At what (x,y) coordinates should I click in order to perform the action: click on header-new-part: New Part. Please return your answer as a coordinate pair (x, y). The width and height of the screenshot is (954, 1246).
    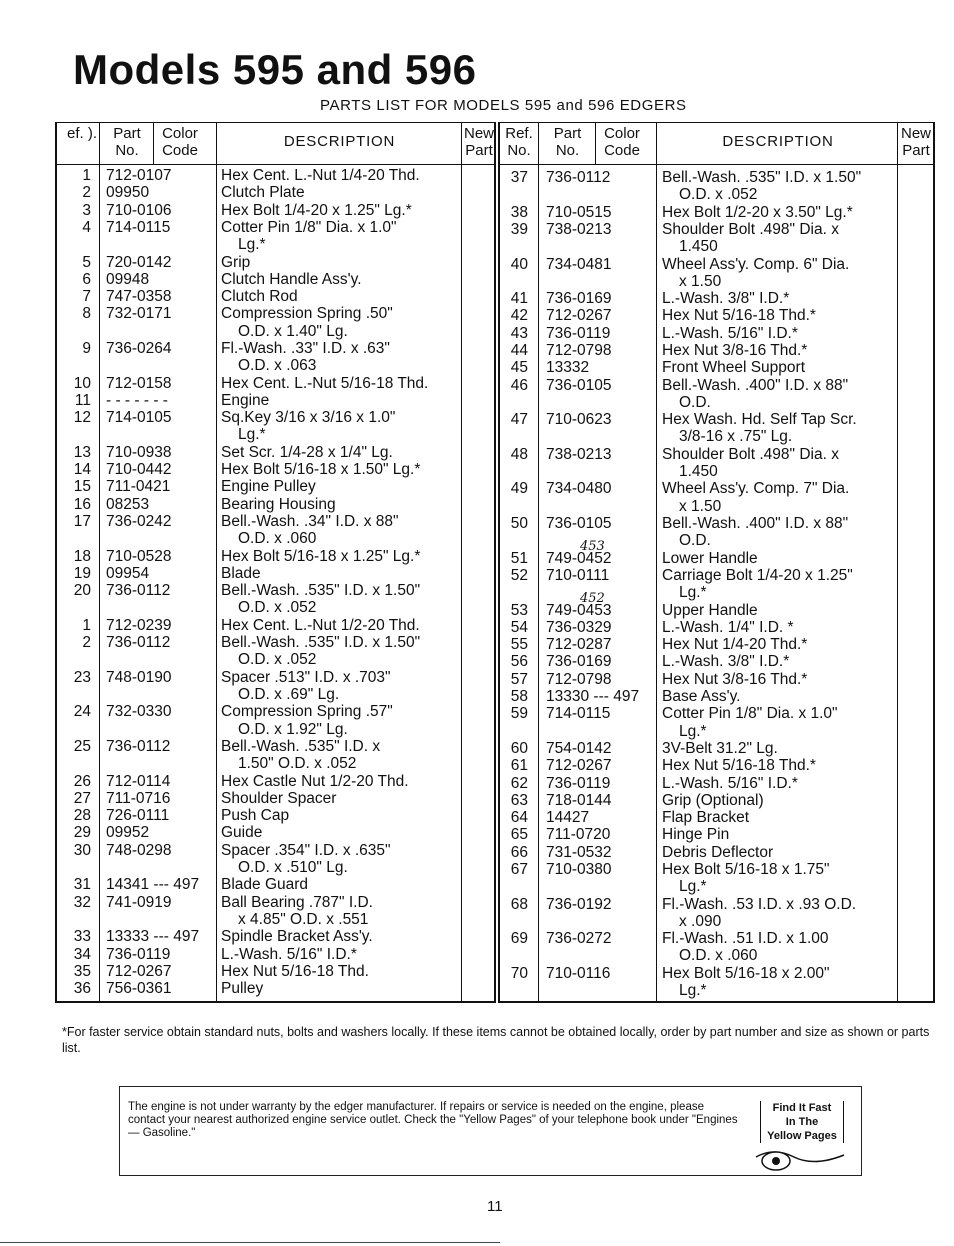
    Looking at the image, I should click on (915, 142).